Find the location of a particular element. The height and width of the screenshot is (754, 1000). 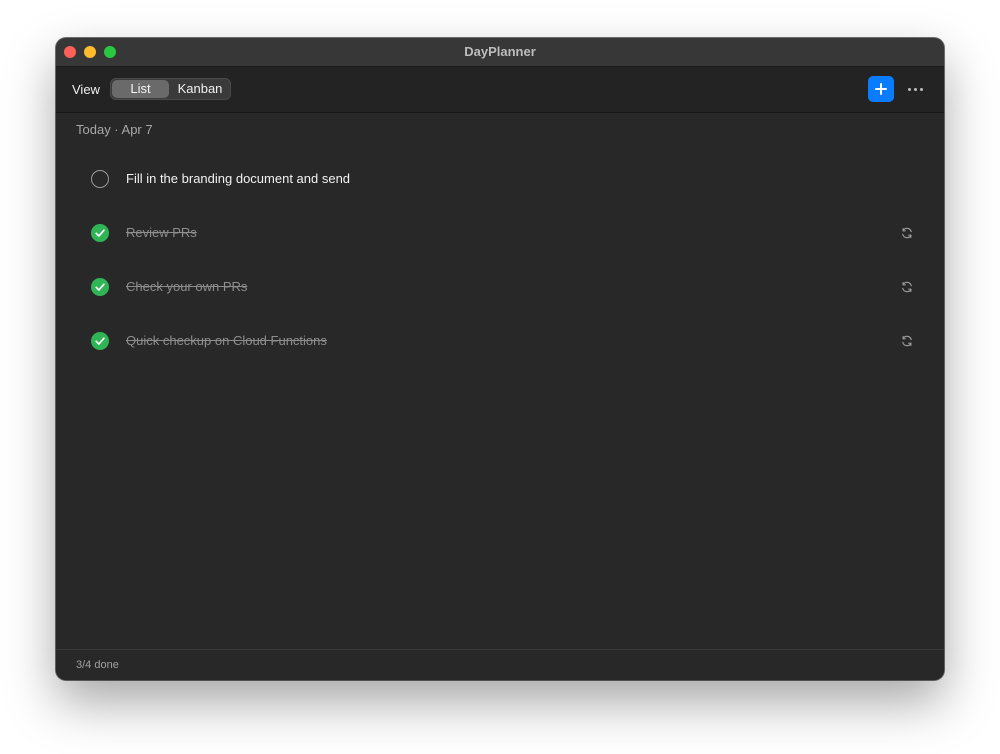

task-row: Fill in the branding document and send is located at coordinates (500, 179).